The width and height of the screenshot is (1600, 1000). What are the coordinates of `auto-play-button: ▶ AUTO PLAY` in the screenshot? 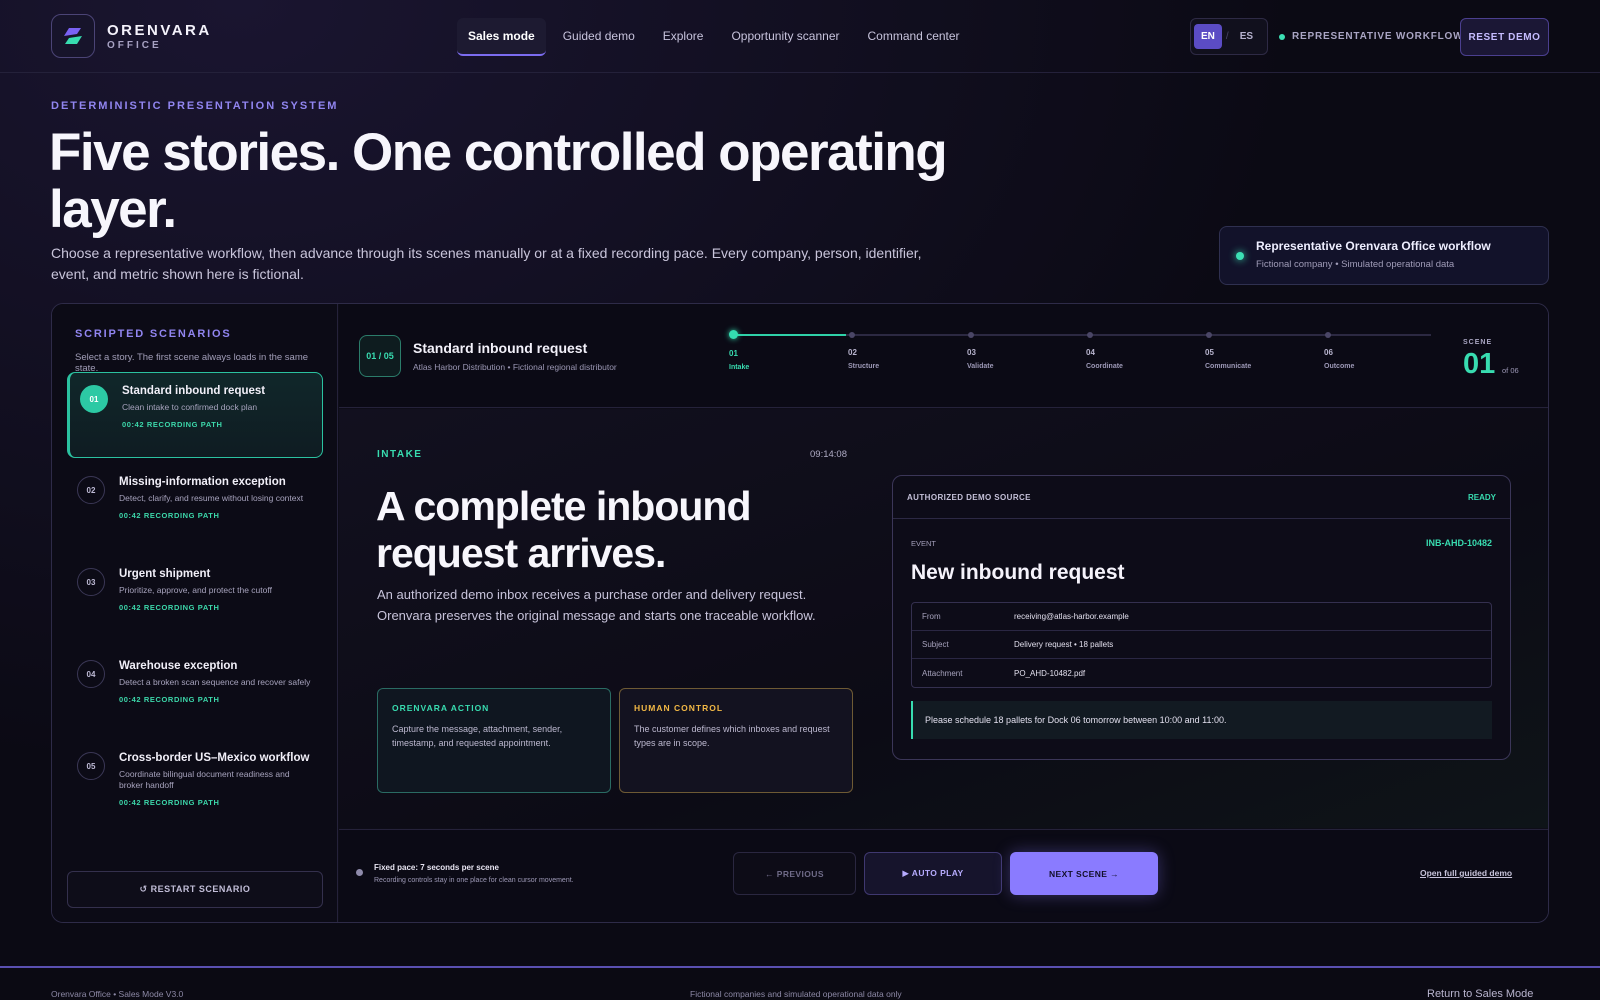 It's located at (933, 873).